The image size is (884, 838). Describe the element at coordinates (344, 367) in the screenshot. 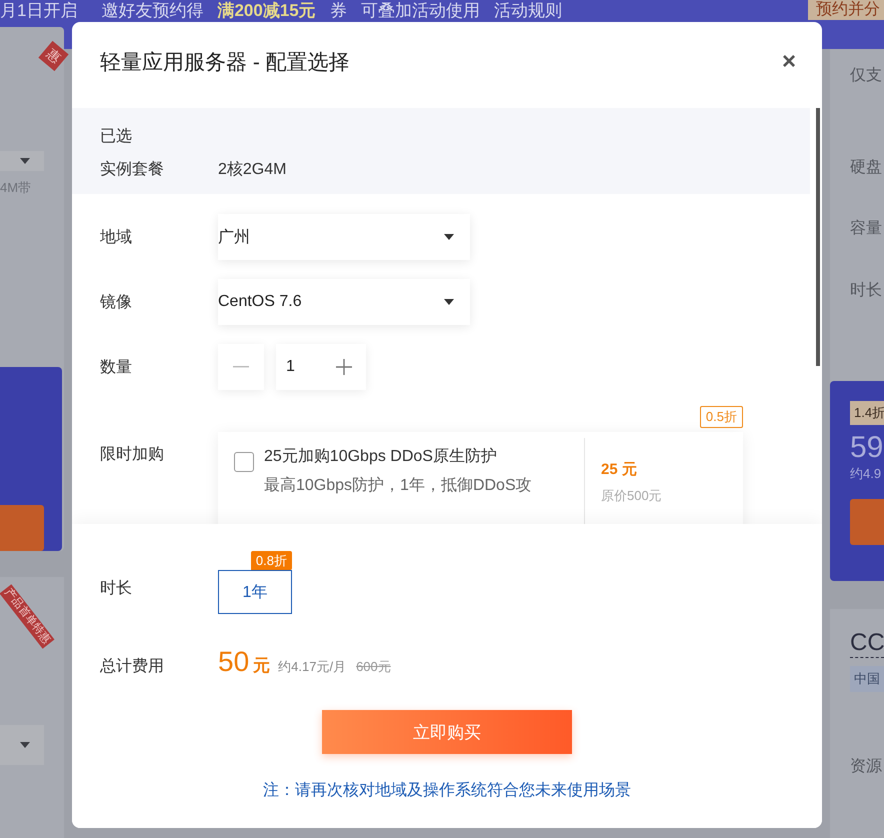

I see `plus-icon` at that location.